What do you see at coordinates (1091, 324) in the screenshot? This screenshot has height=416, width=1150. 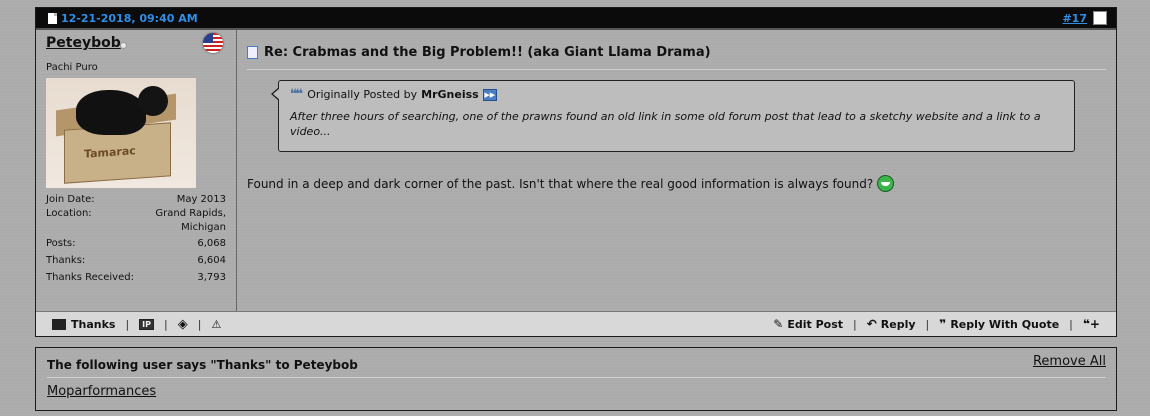 I see `multi-quote-icon: ❝+` at bounding box center [1091, 324].